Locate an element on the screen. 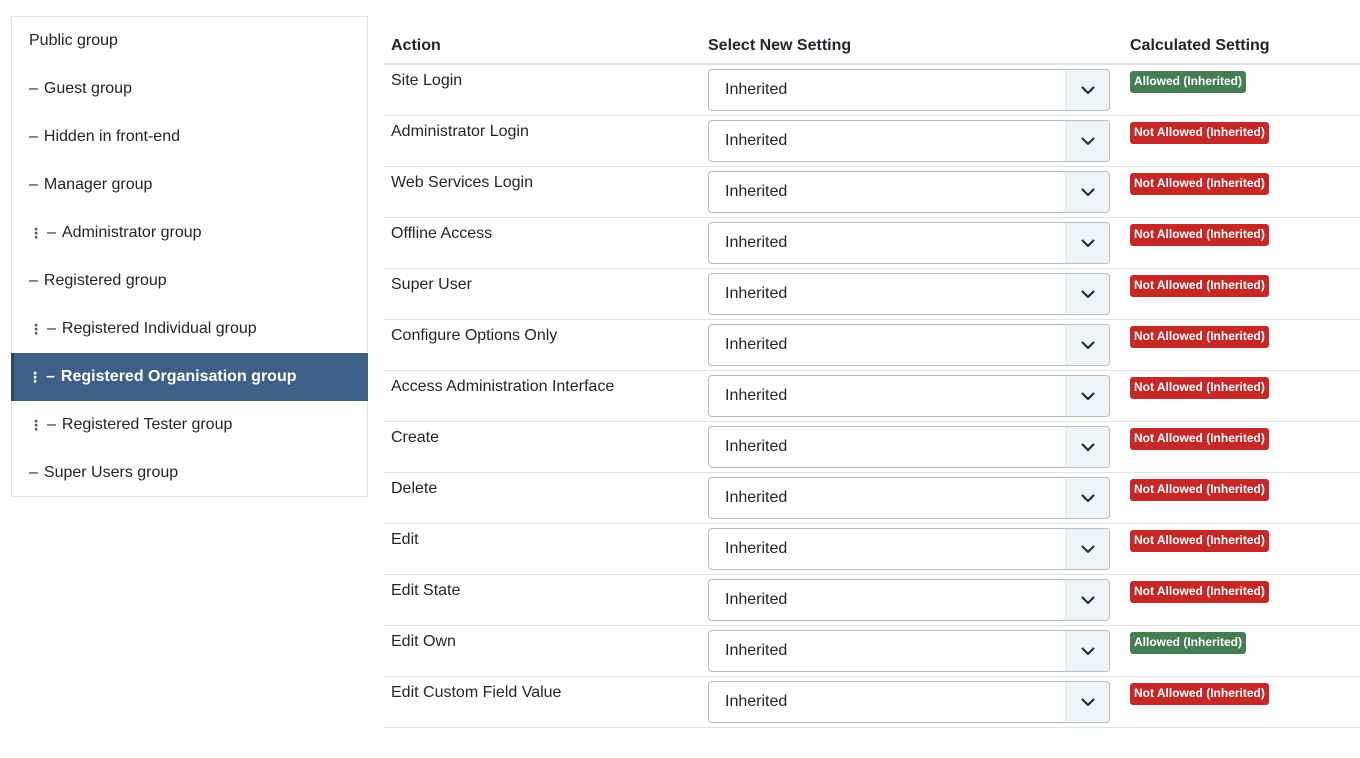 Image resolution: width=1360 pixels, height=758 pixels. group-label: Registered Organisation group is located at coordinates (178, 376).